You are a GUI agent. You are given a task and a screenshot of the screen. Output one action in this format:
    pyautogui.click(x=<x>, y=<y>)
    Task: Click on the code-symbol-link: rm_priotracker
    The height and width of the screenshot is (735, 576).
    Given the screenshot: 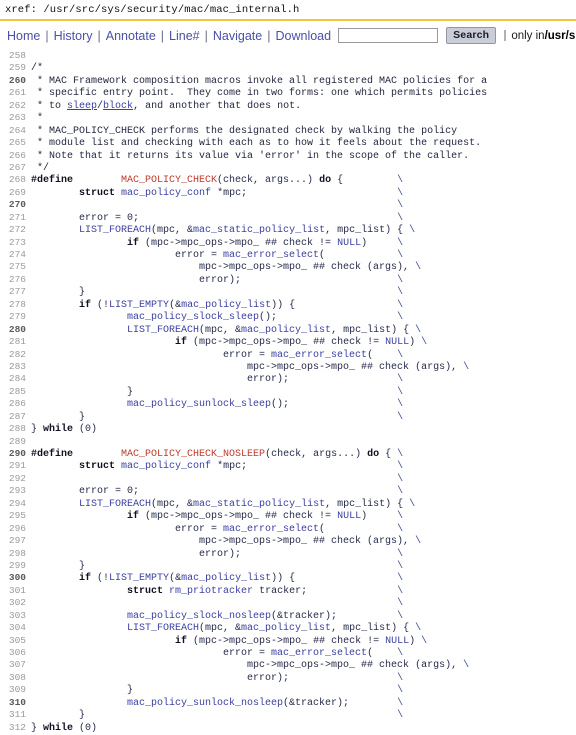 What is the action you would take?
    pyautogui.click(x=211, y=591)
    